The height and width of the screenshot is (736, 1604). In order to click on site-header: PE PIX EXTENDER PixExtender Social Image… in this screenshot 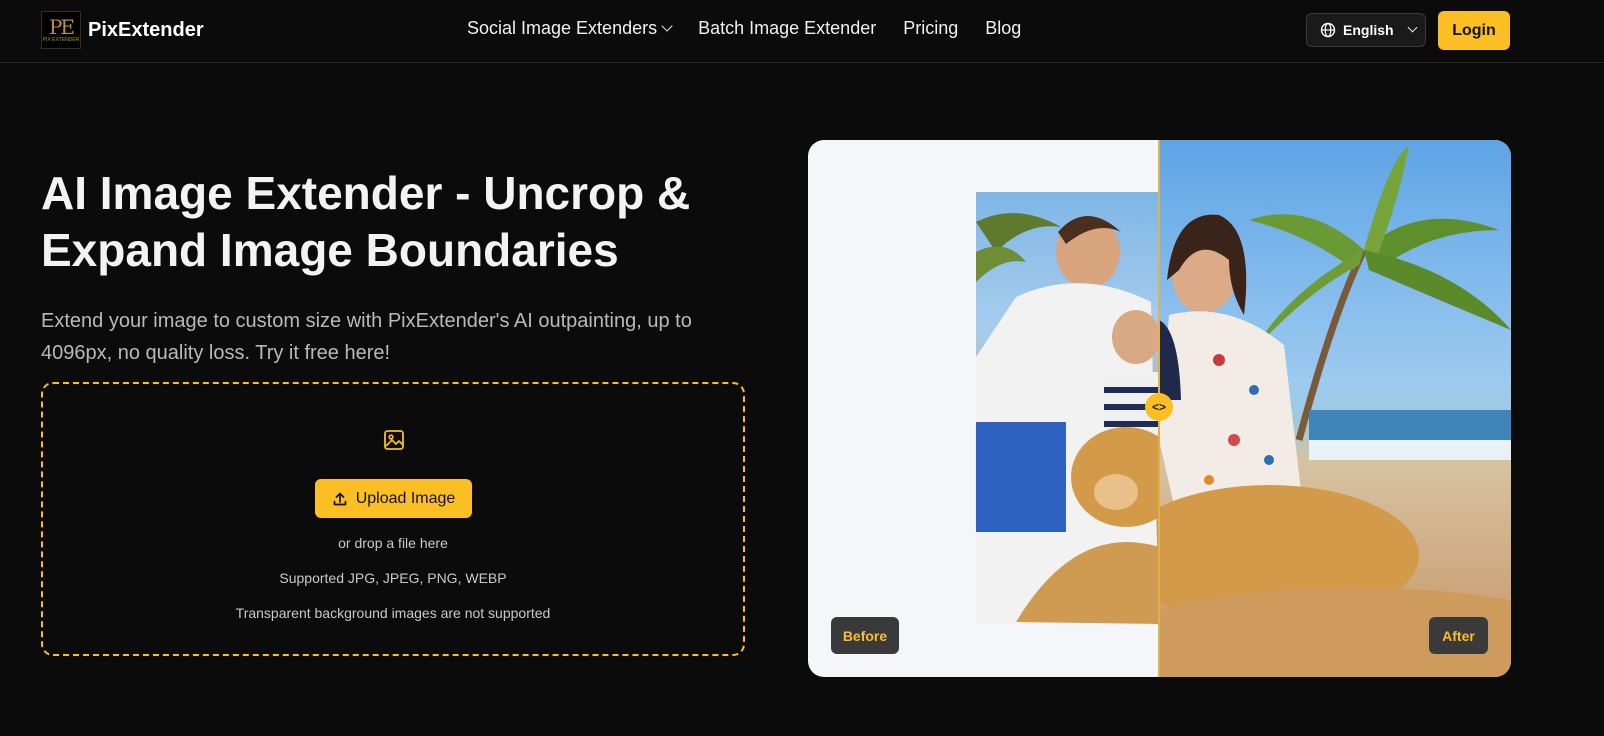, I will do `click(802, 31)`.